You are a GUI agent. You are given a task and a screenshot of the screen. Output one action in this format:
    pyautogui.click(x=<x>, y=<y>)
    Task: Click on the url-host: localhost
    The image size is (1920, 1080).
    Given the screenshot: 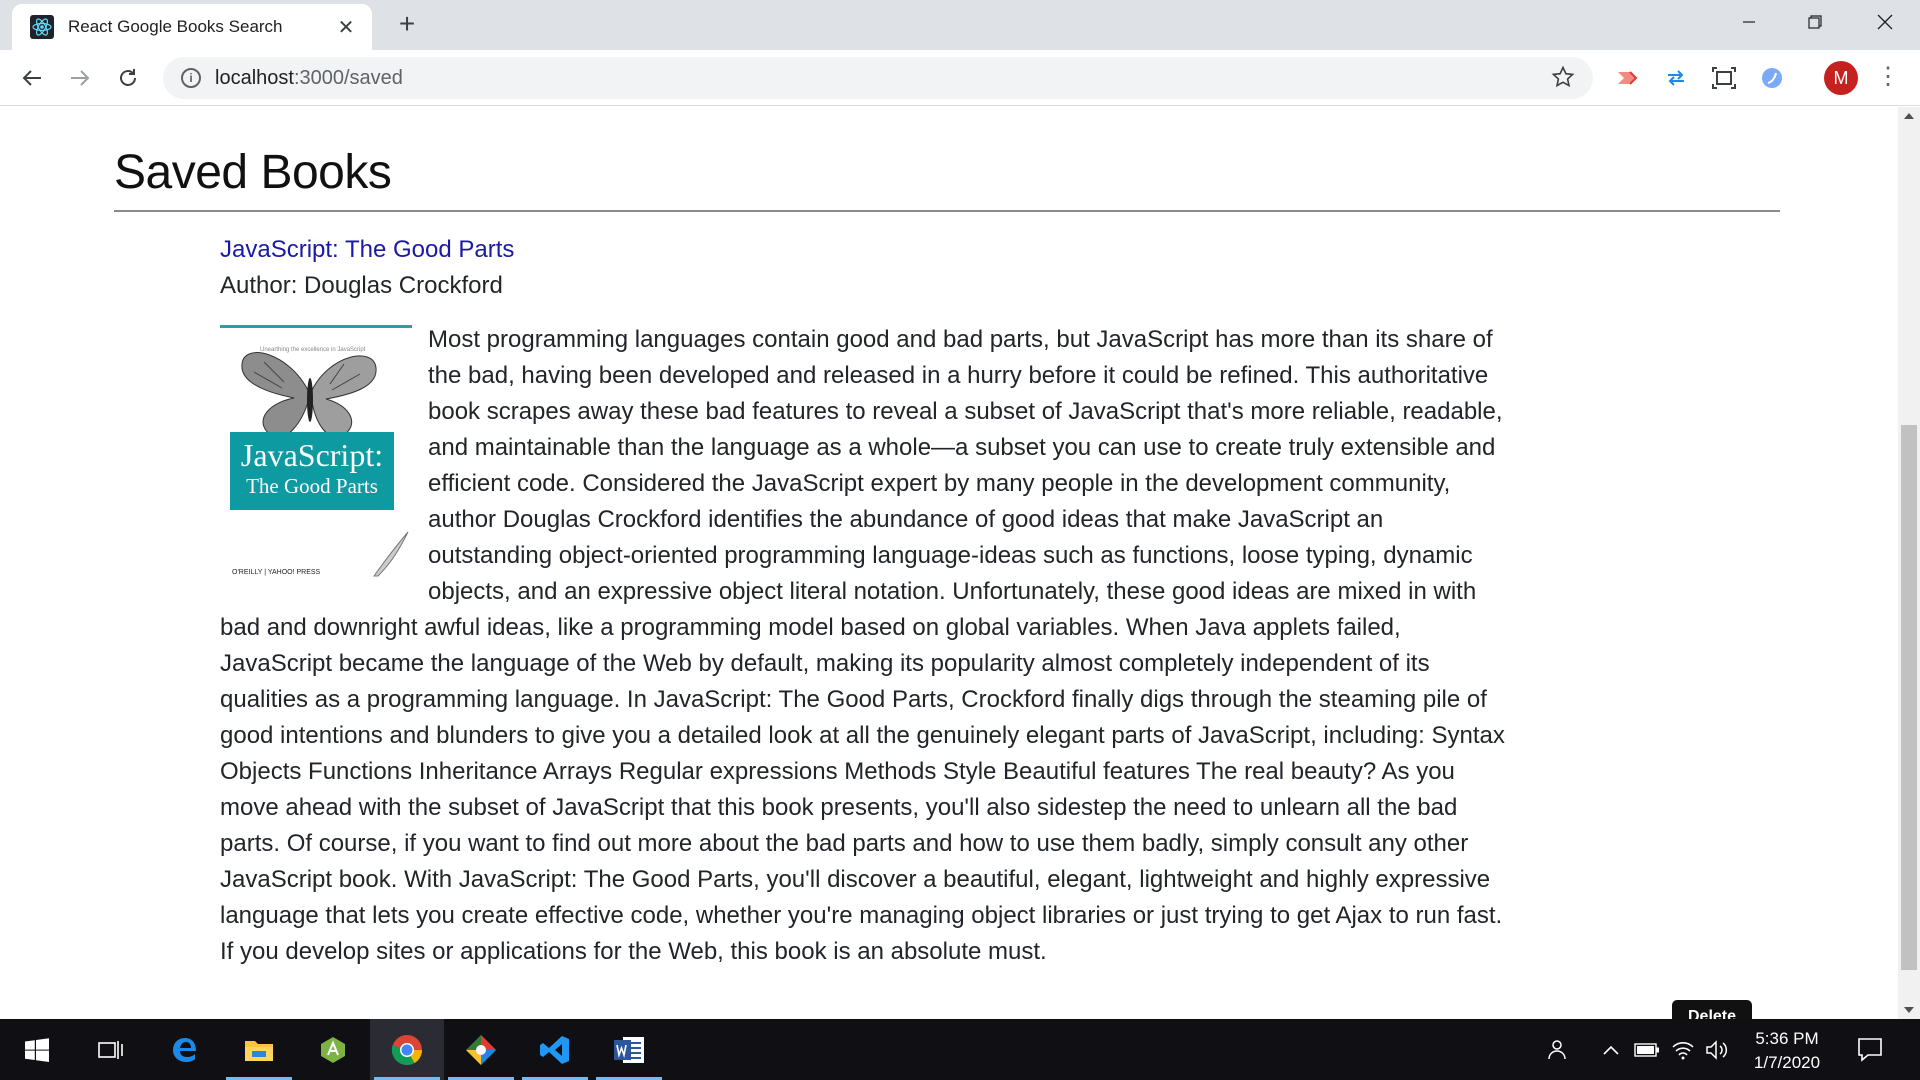 What is the action you would take?
    pyautogui.click(x=254, y=77)
    